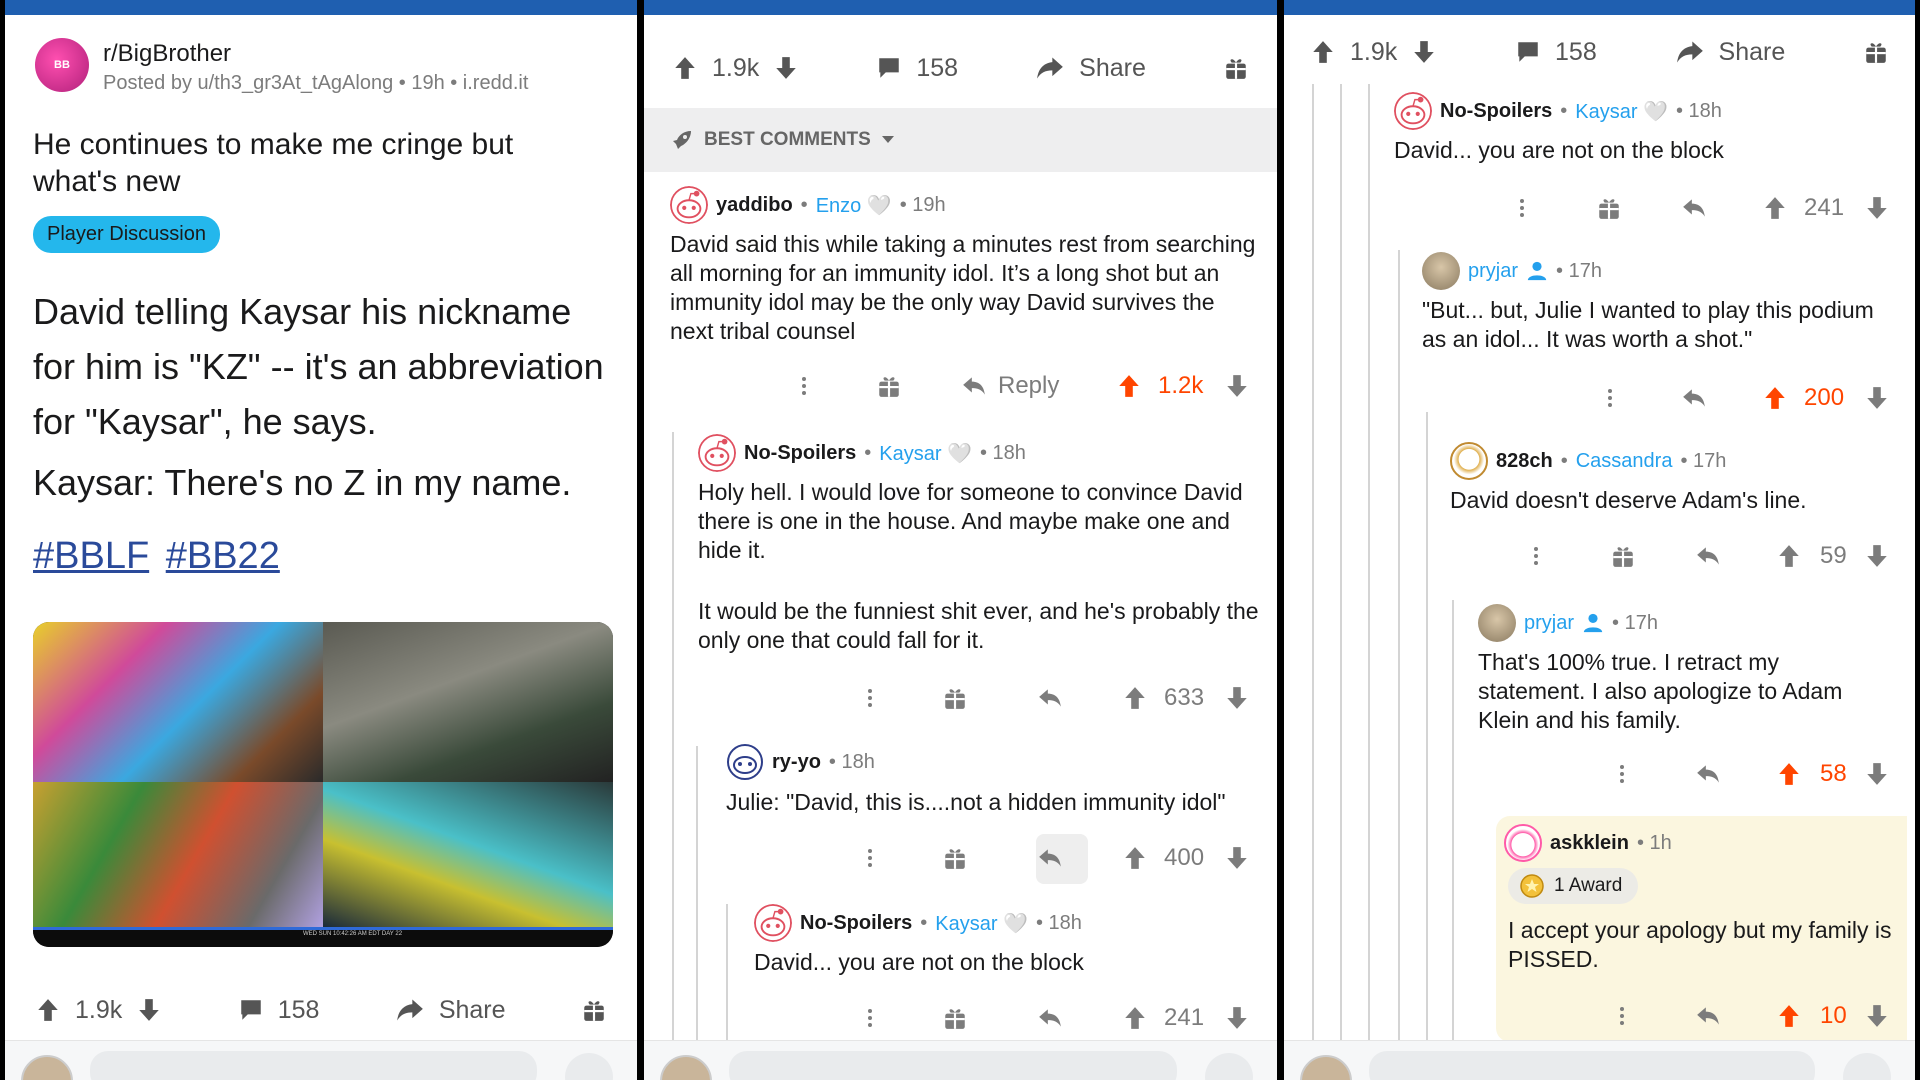 This screenshot has height=1080, width=1920. I want to click on award-badge: 1 Award, so click(1573, 886).